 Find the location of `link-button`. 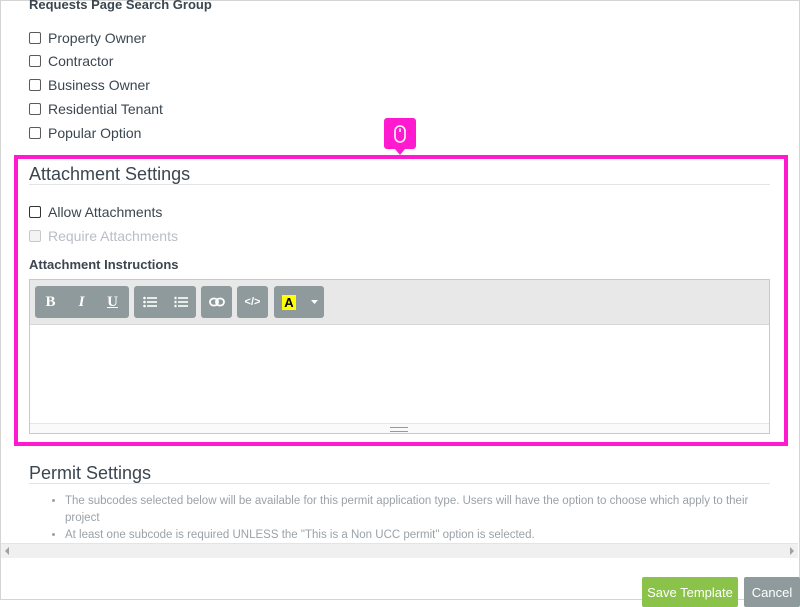

link-button is located at coordinates (216, 302).